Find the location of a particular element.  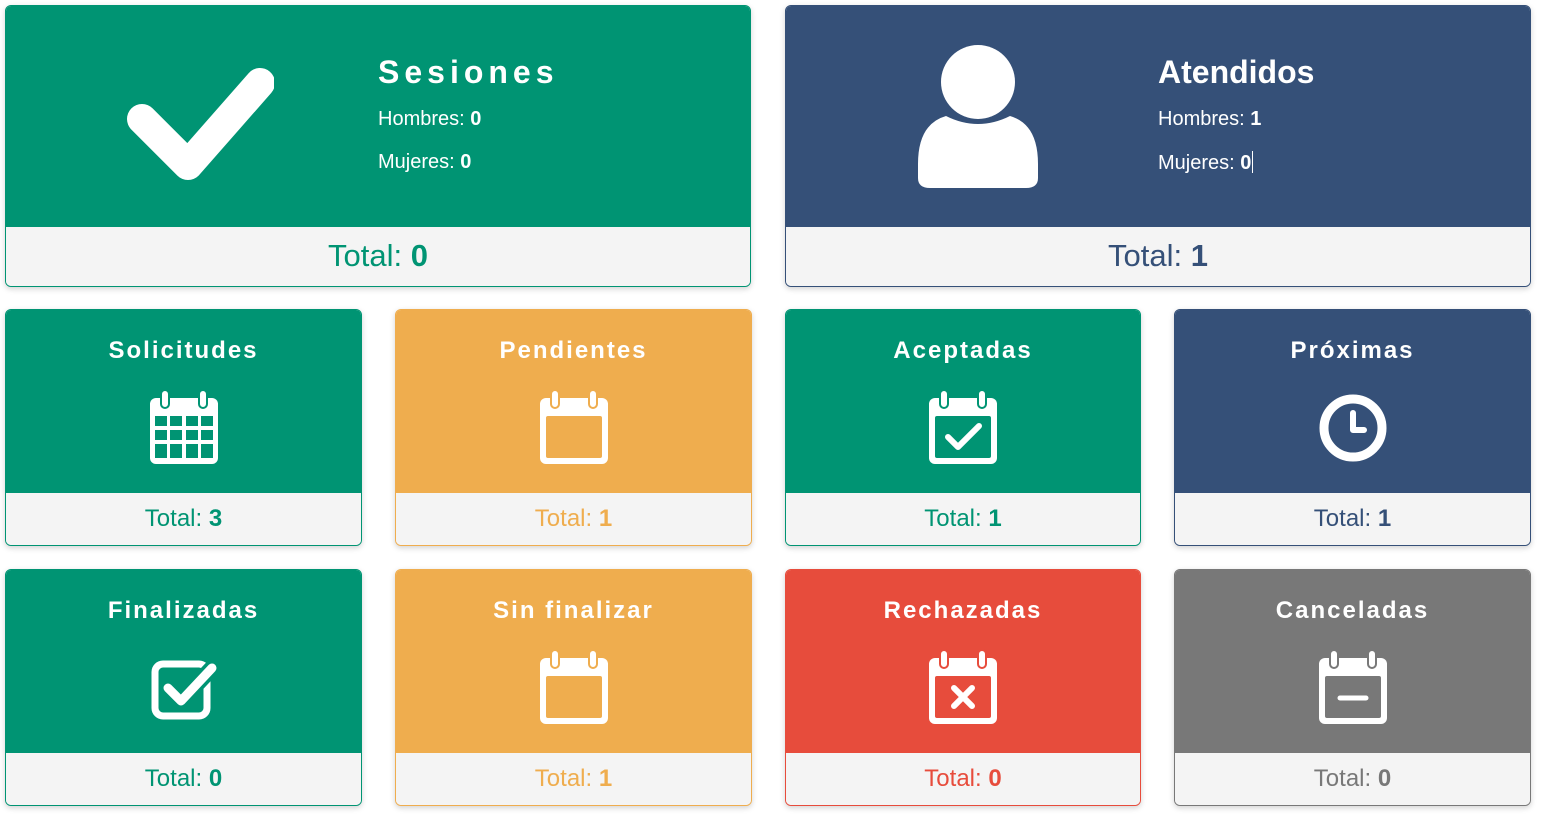

card-canceladas: Canceladas Total: 0 is located at coordinates (1352, 687).